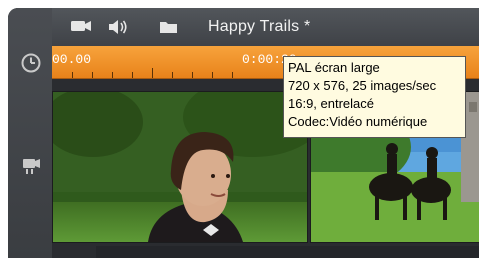 This screenshot has width=479, height=258. Describe the element at coordinates (31, 63) in the screenshot. I see `clock-icon` at that location.